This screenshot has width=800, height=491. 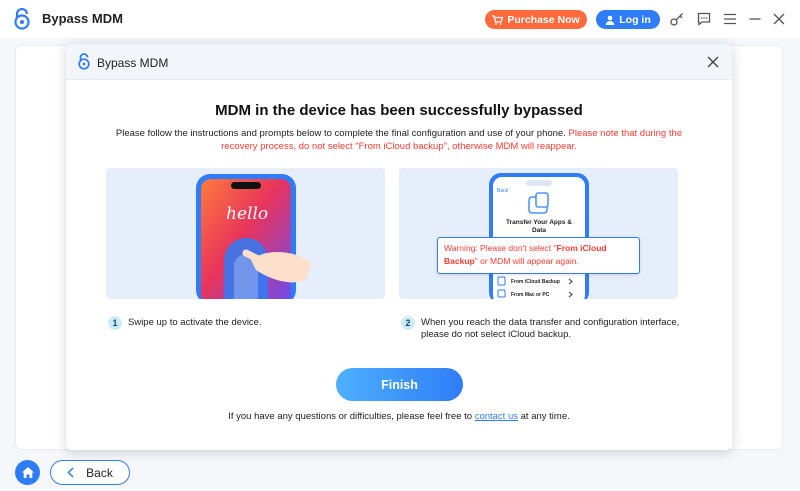 I want to click on contact-us-link: contact us, so click(x=496, y=416).